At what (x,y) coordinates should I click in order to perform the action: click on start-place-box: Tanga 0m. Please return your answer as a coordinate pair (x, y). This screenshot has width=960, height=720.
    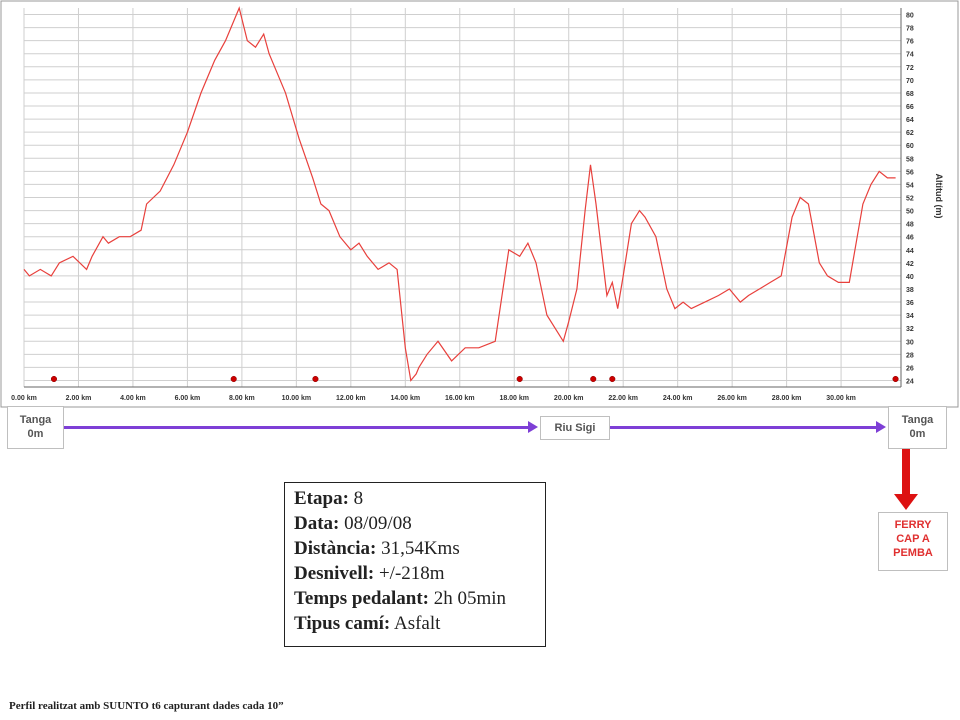
    Looking at the image, I should click on (35, 427).